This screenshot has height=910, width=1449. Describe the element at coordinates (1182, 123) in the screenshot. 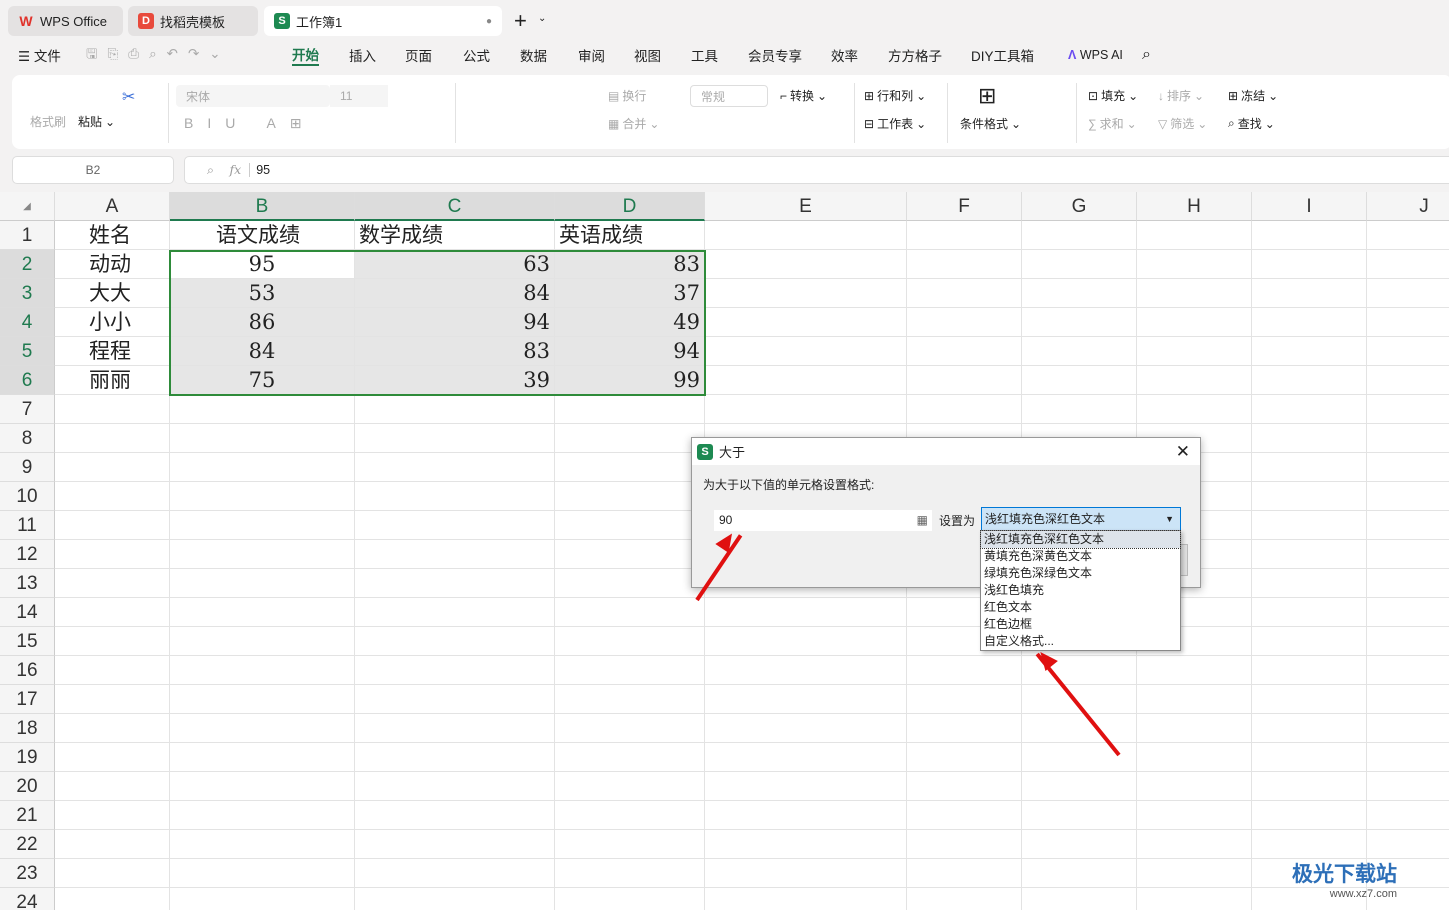

I see `filter-button: ▽ 筛选 ⌄` at that location.